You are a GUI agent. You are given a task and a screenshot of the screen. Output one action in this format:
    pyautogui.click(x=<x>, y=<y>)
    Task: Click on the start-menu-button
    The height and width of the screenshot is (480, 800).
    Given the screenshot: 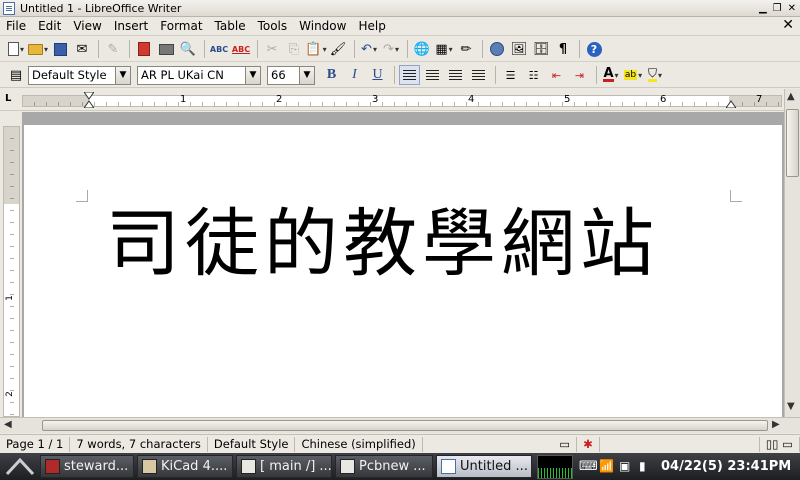 What is the action you would take?
    pyautogui.click(x=20, y=466)
    